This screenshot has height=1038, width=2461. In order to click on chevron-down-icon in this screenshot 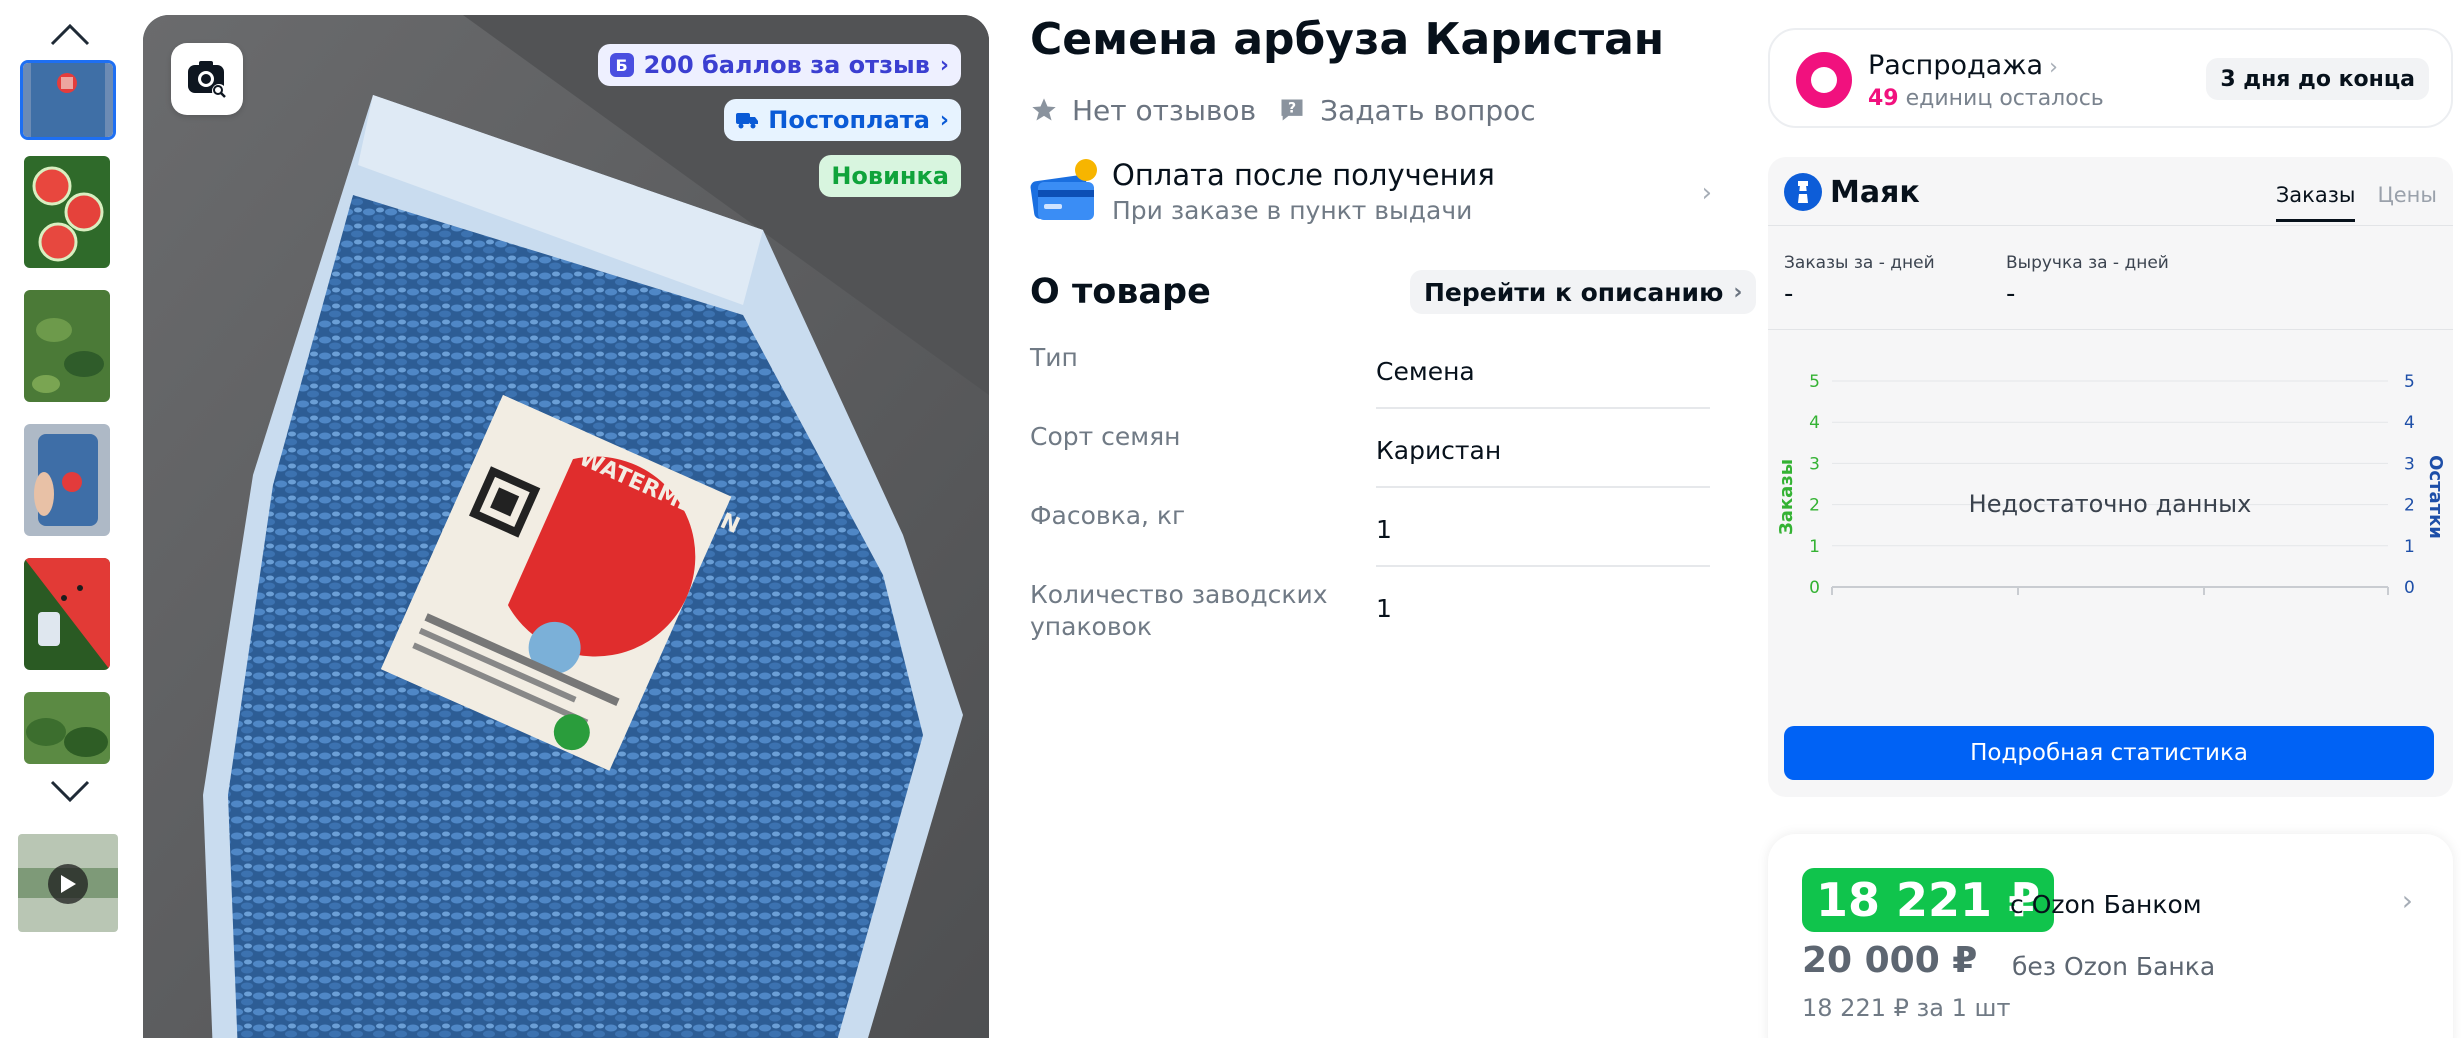, I will do `click(70, 791)`.